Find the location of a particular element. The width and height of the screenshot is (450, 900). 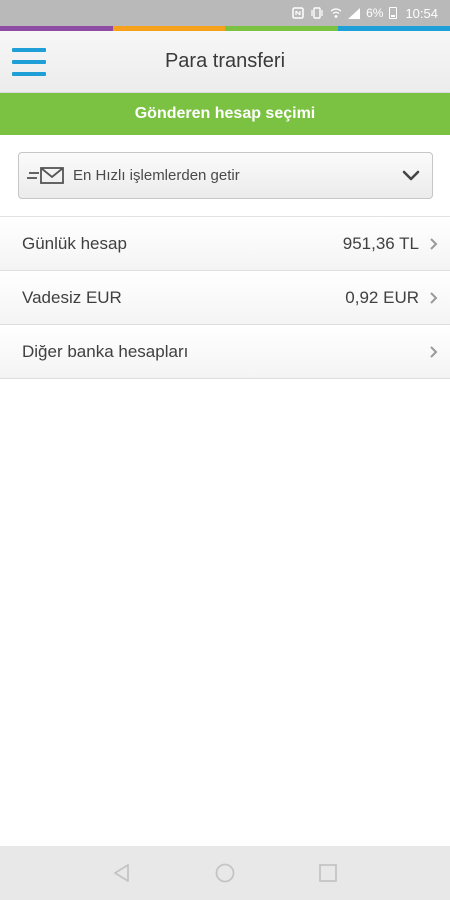

status-time: 10:54 is located at coordinates (421, 13).